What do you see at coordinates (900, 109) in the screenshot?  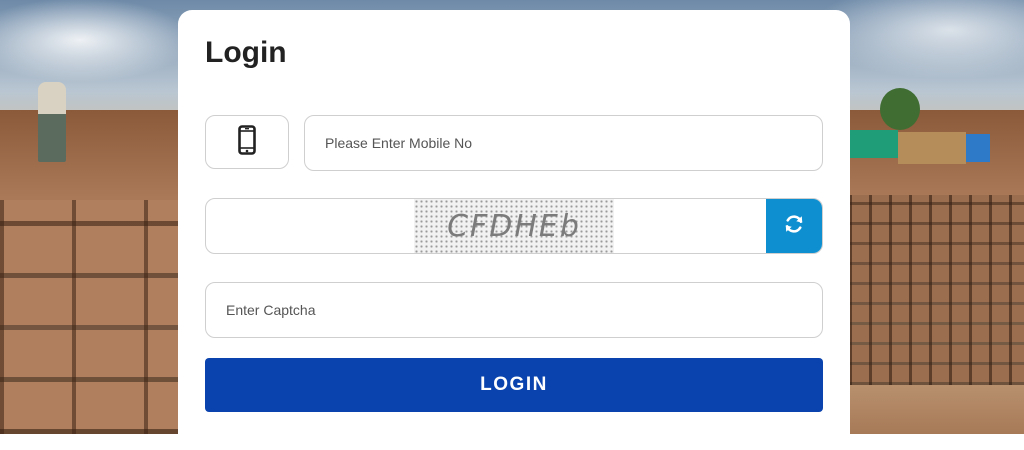 I see `tree` at bounding box center [900, 109].